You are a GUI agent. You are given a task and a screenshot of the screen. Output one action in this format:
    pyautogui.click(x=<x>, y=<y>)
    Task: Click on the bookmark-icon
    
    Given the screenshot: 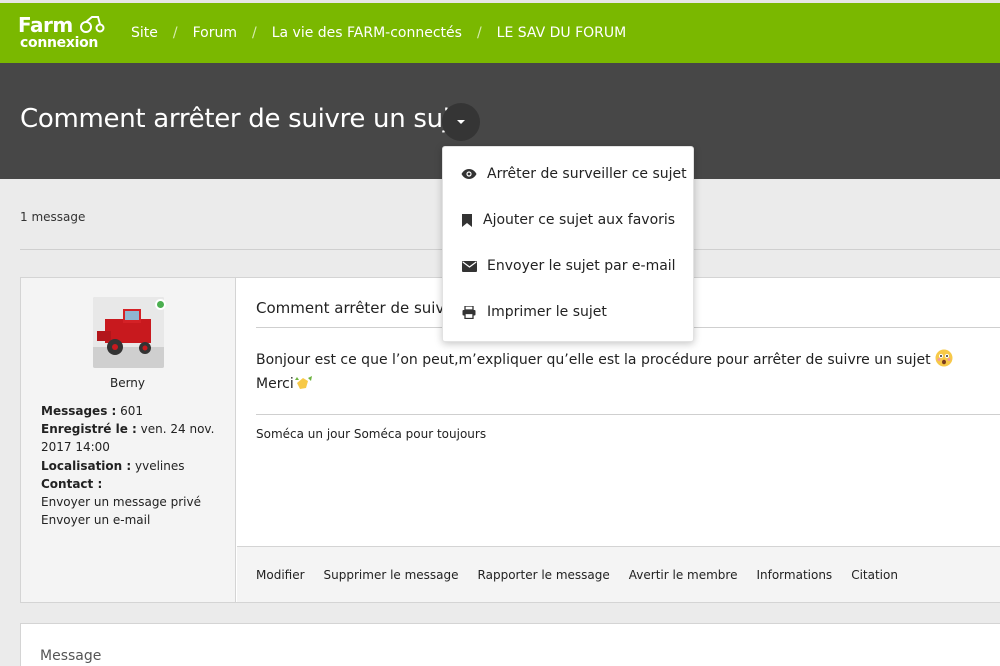 What is the action you would take?
    pyautogui.click(x=467, y=220)
    